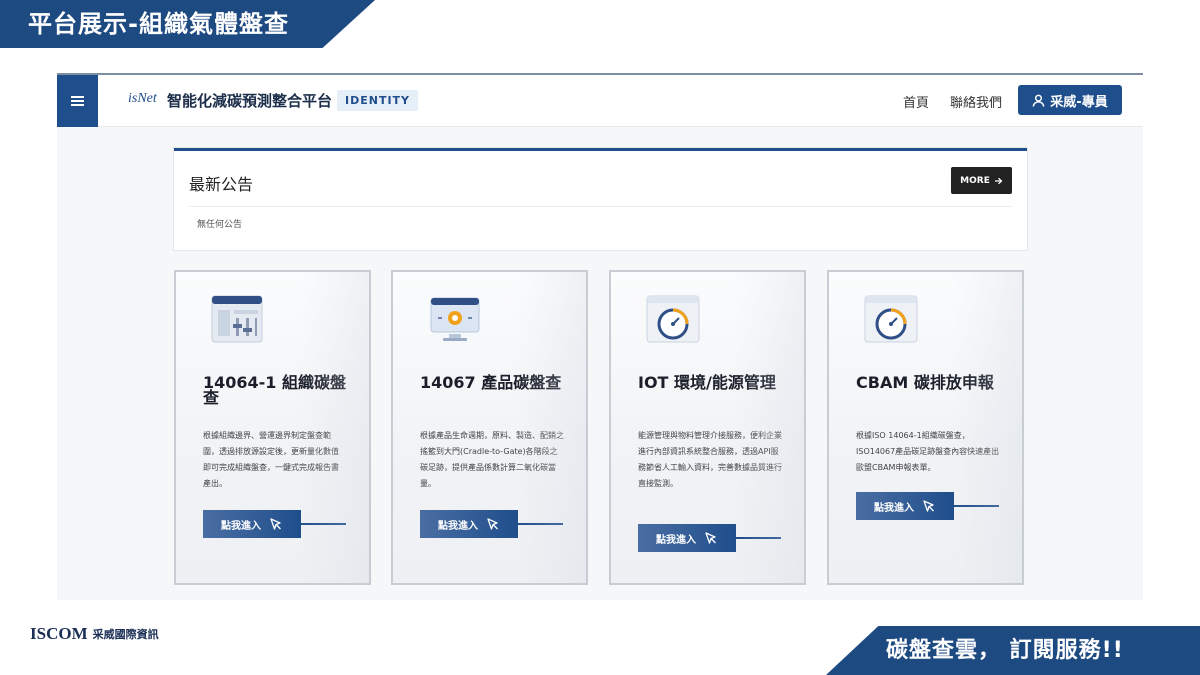  I want to click on divider, so click(600, 206).